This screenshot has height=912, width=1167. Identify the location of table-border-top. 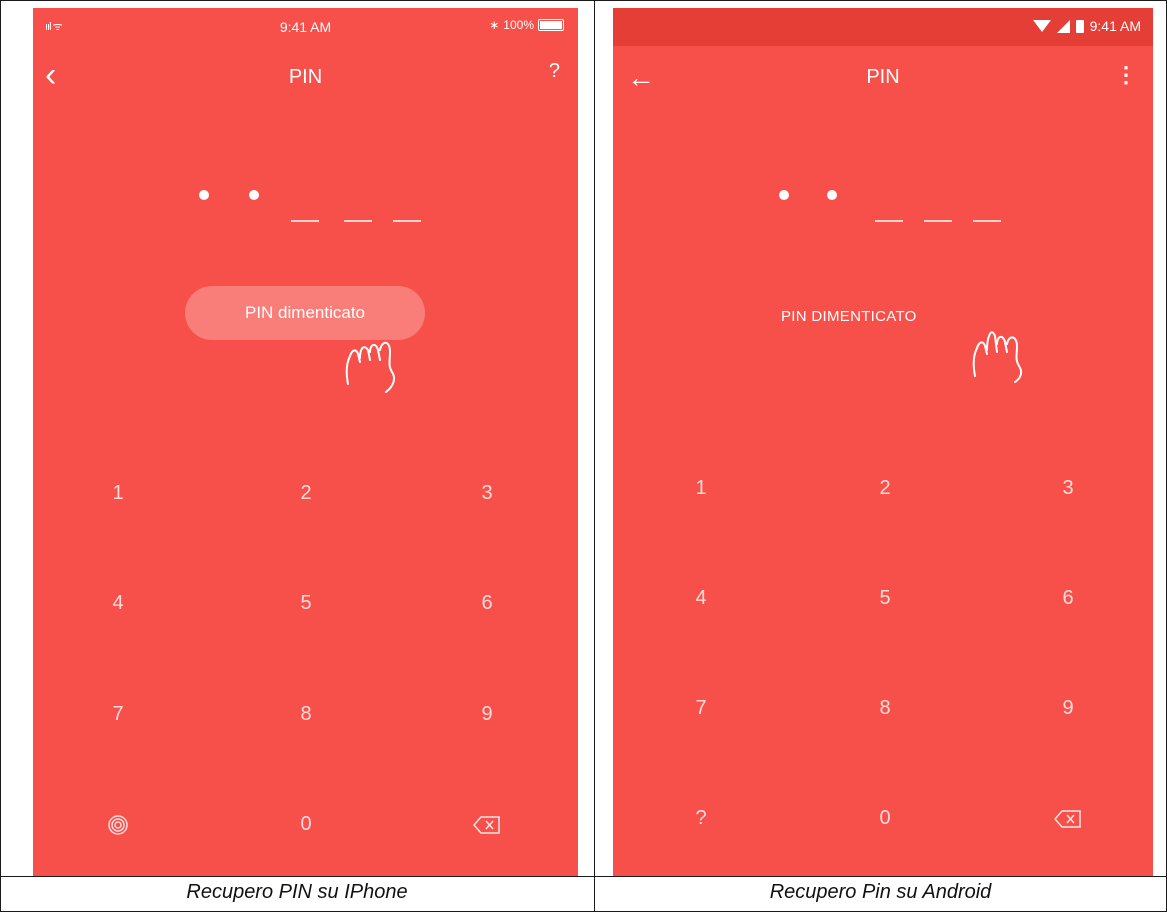
(583, 0).